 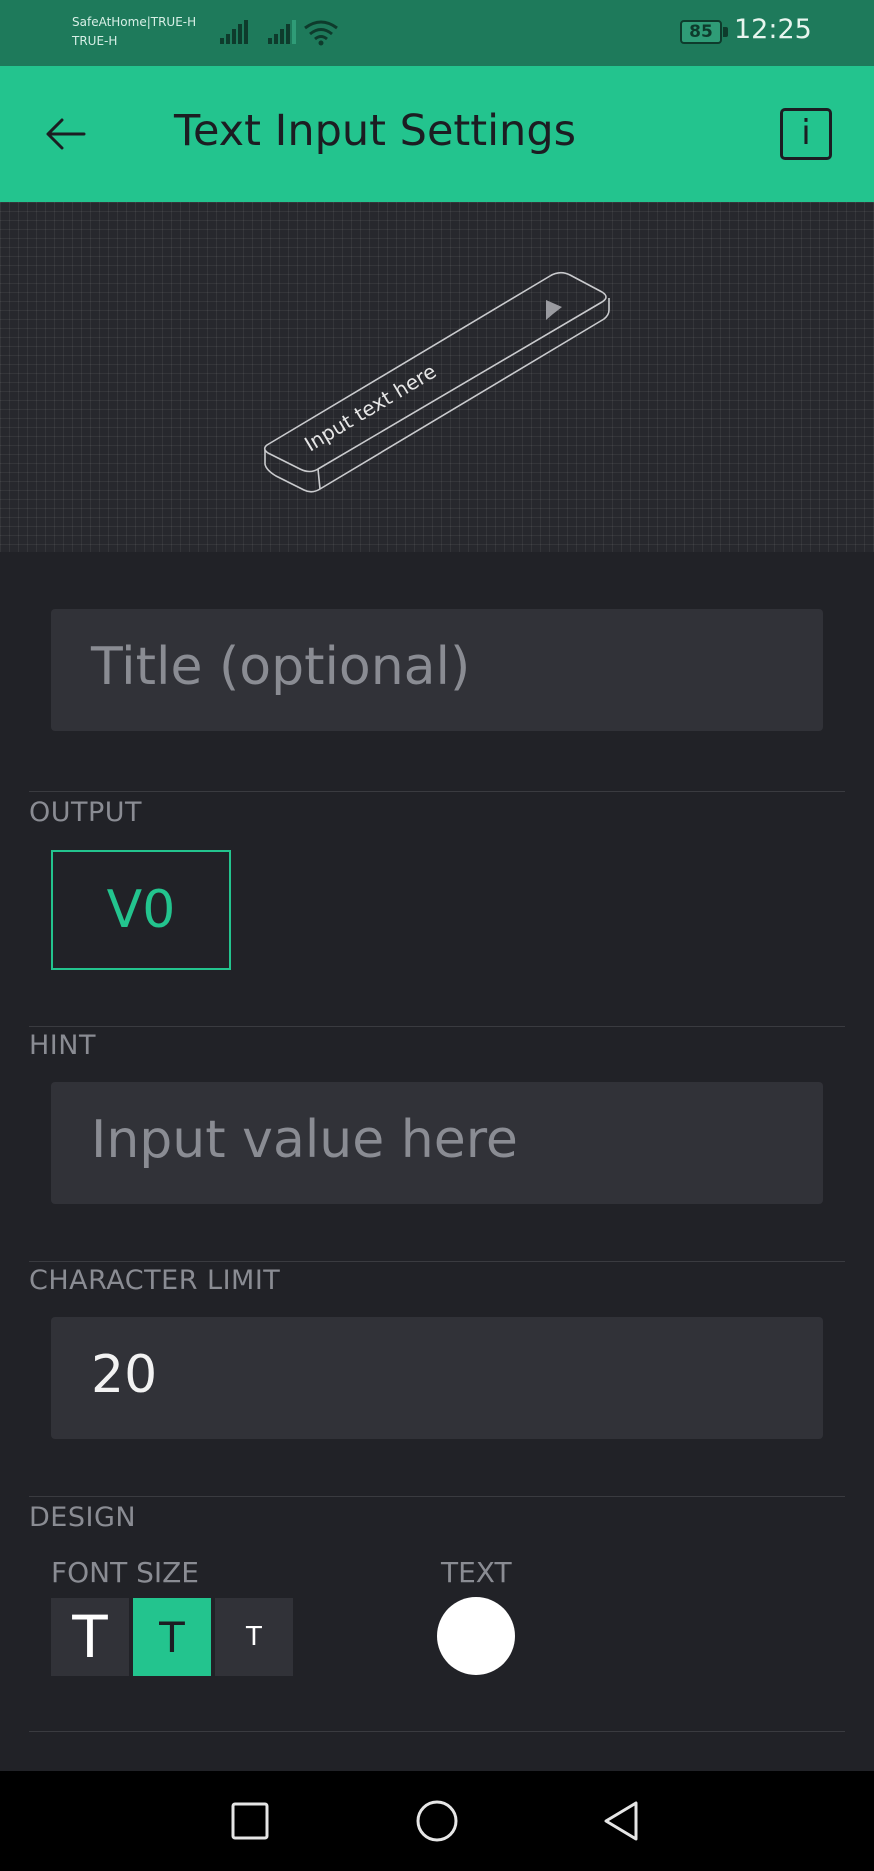 I want to click on send-arrow-icon, so click(x=554, y=310).